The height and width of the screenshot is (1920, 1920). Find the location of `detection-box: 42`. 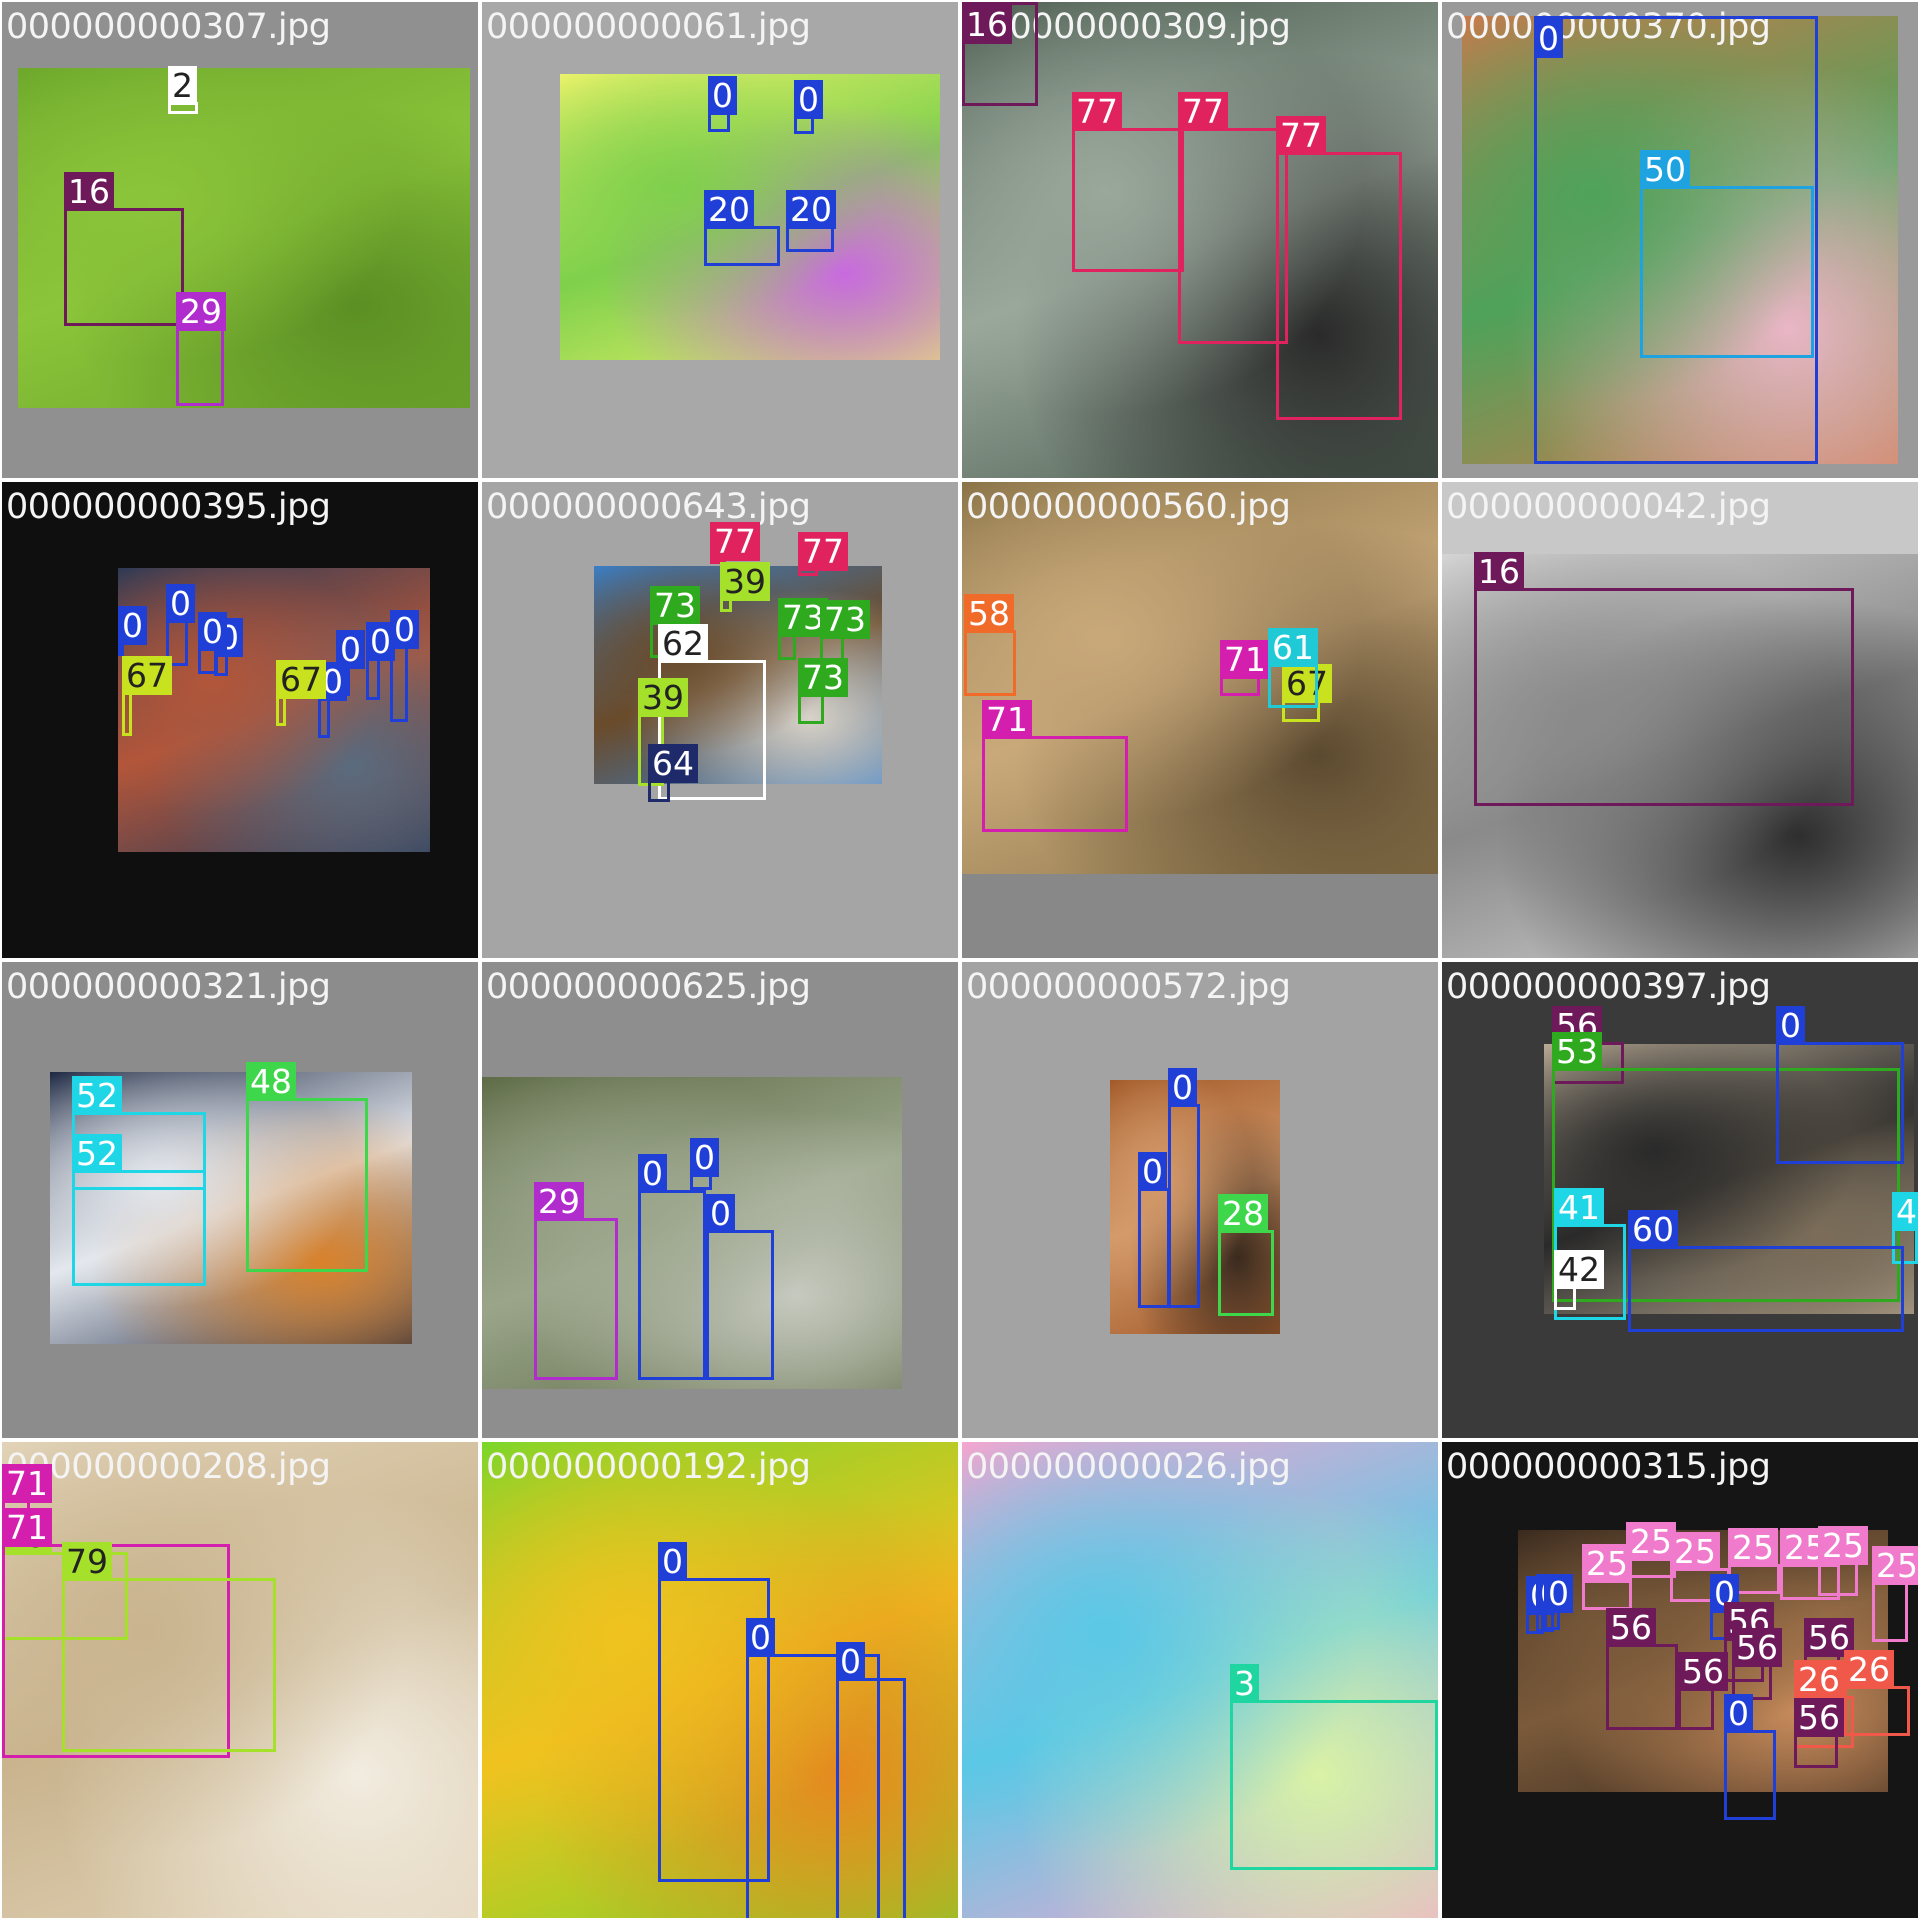

detection-box: 42 is located at coordinates (1579, 1280).